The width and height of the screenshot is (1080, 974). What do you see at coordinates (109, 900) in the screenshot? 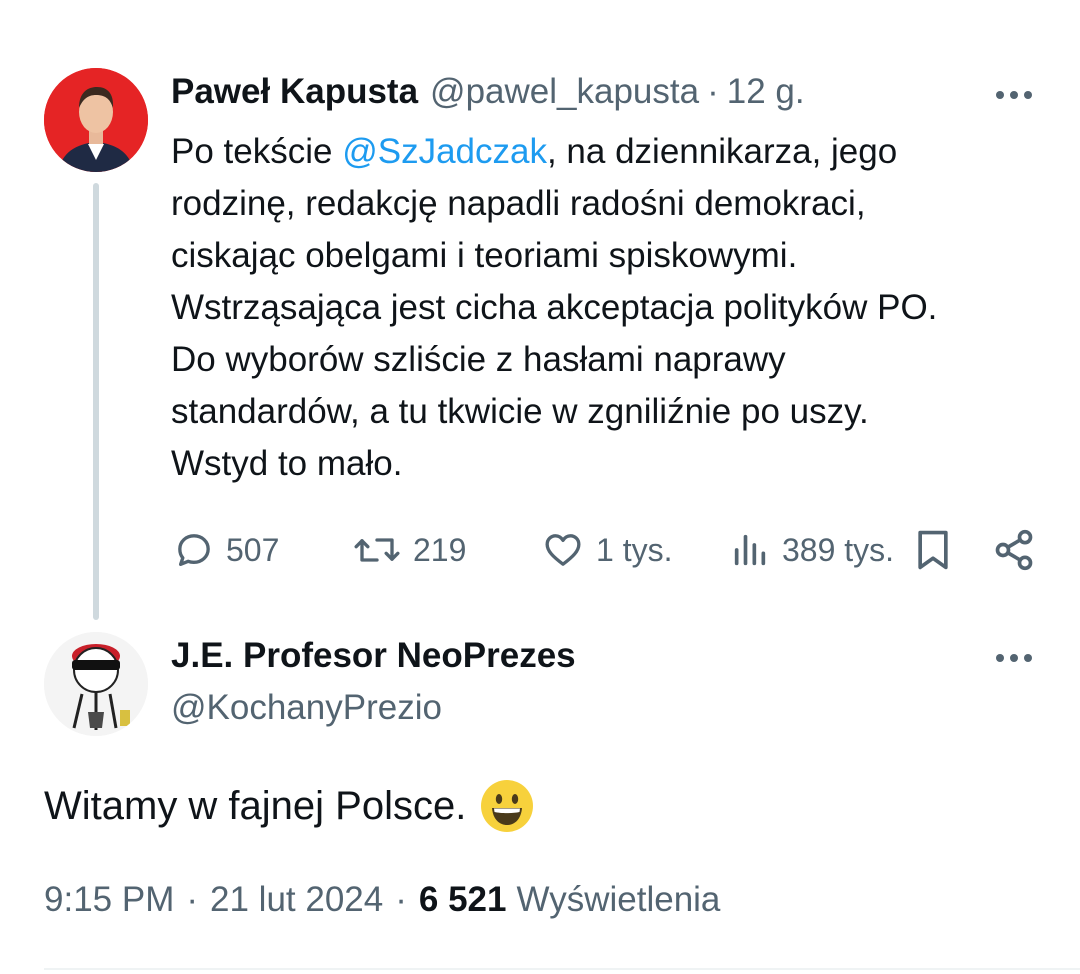
I see `tweet-time: 9:15 PM` at bounding box center [109, 900].